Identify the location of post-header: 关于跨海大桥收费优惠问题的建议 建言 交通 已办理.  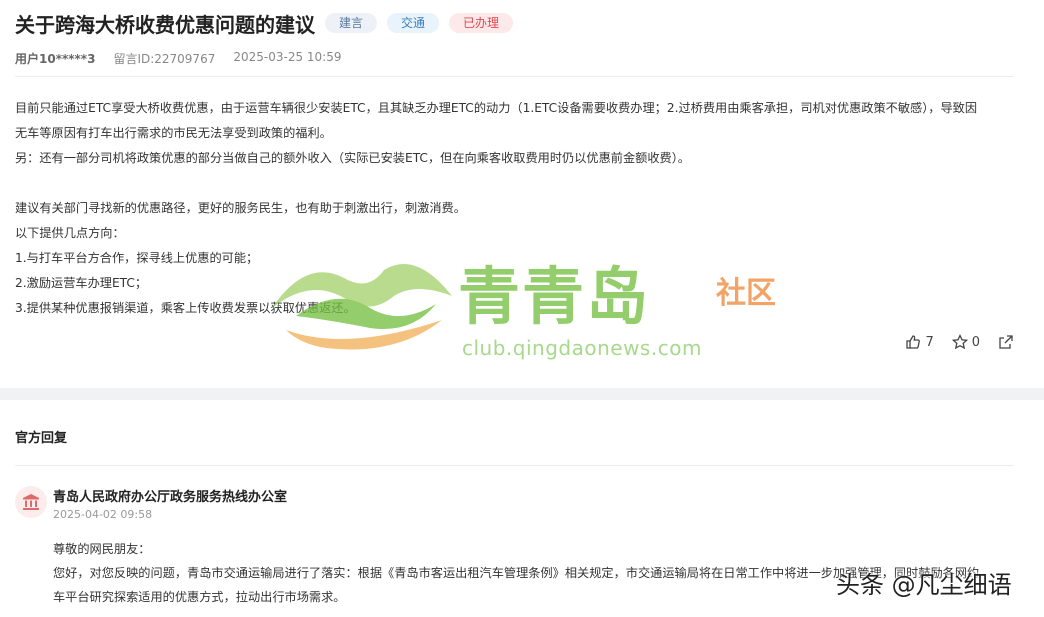
(264, 23).